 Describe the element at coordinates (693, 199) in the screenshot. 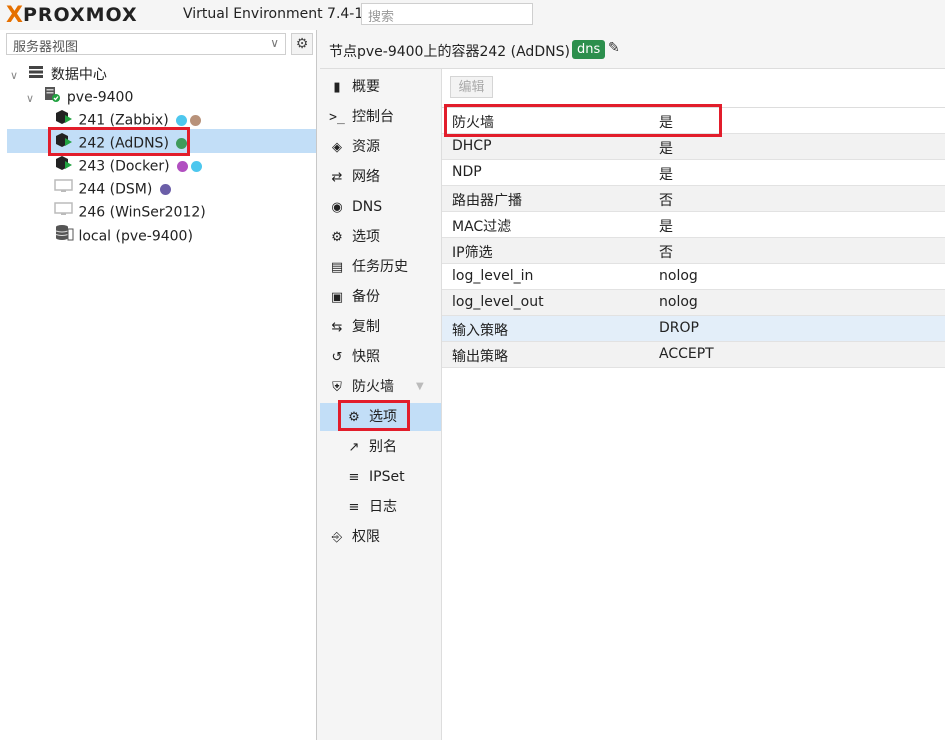

I see `table-row: 路由器广播 否` at that location.